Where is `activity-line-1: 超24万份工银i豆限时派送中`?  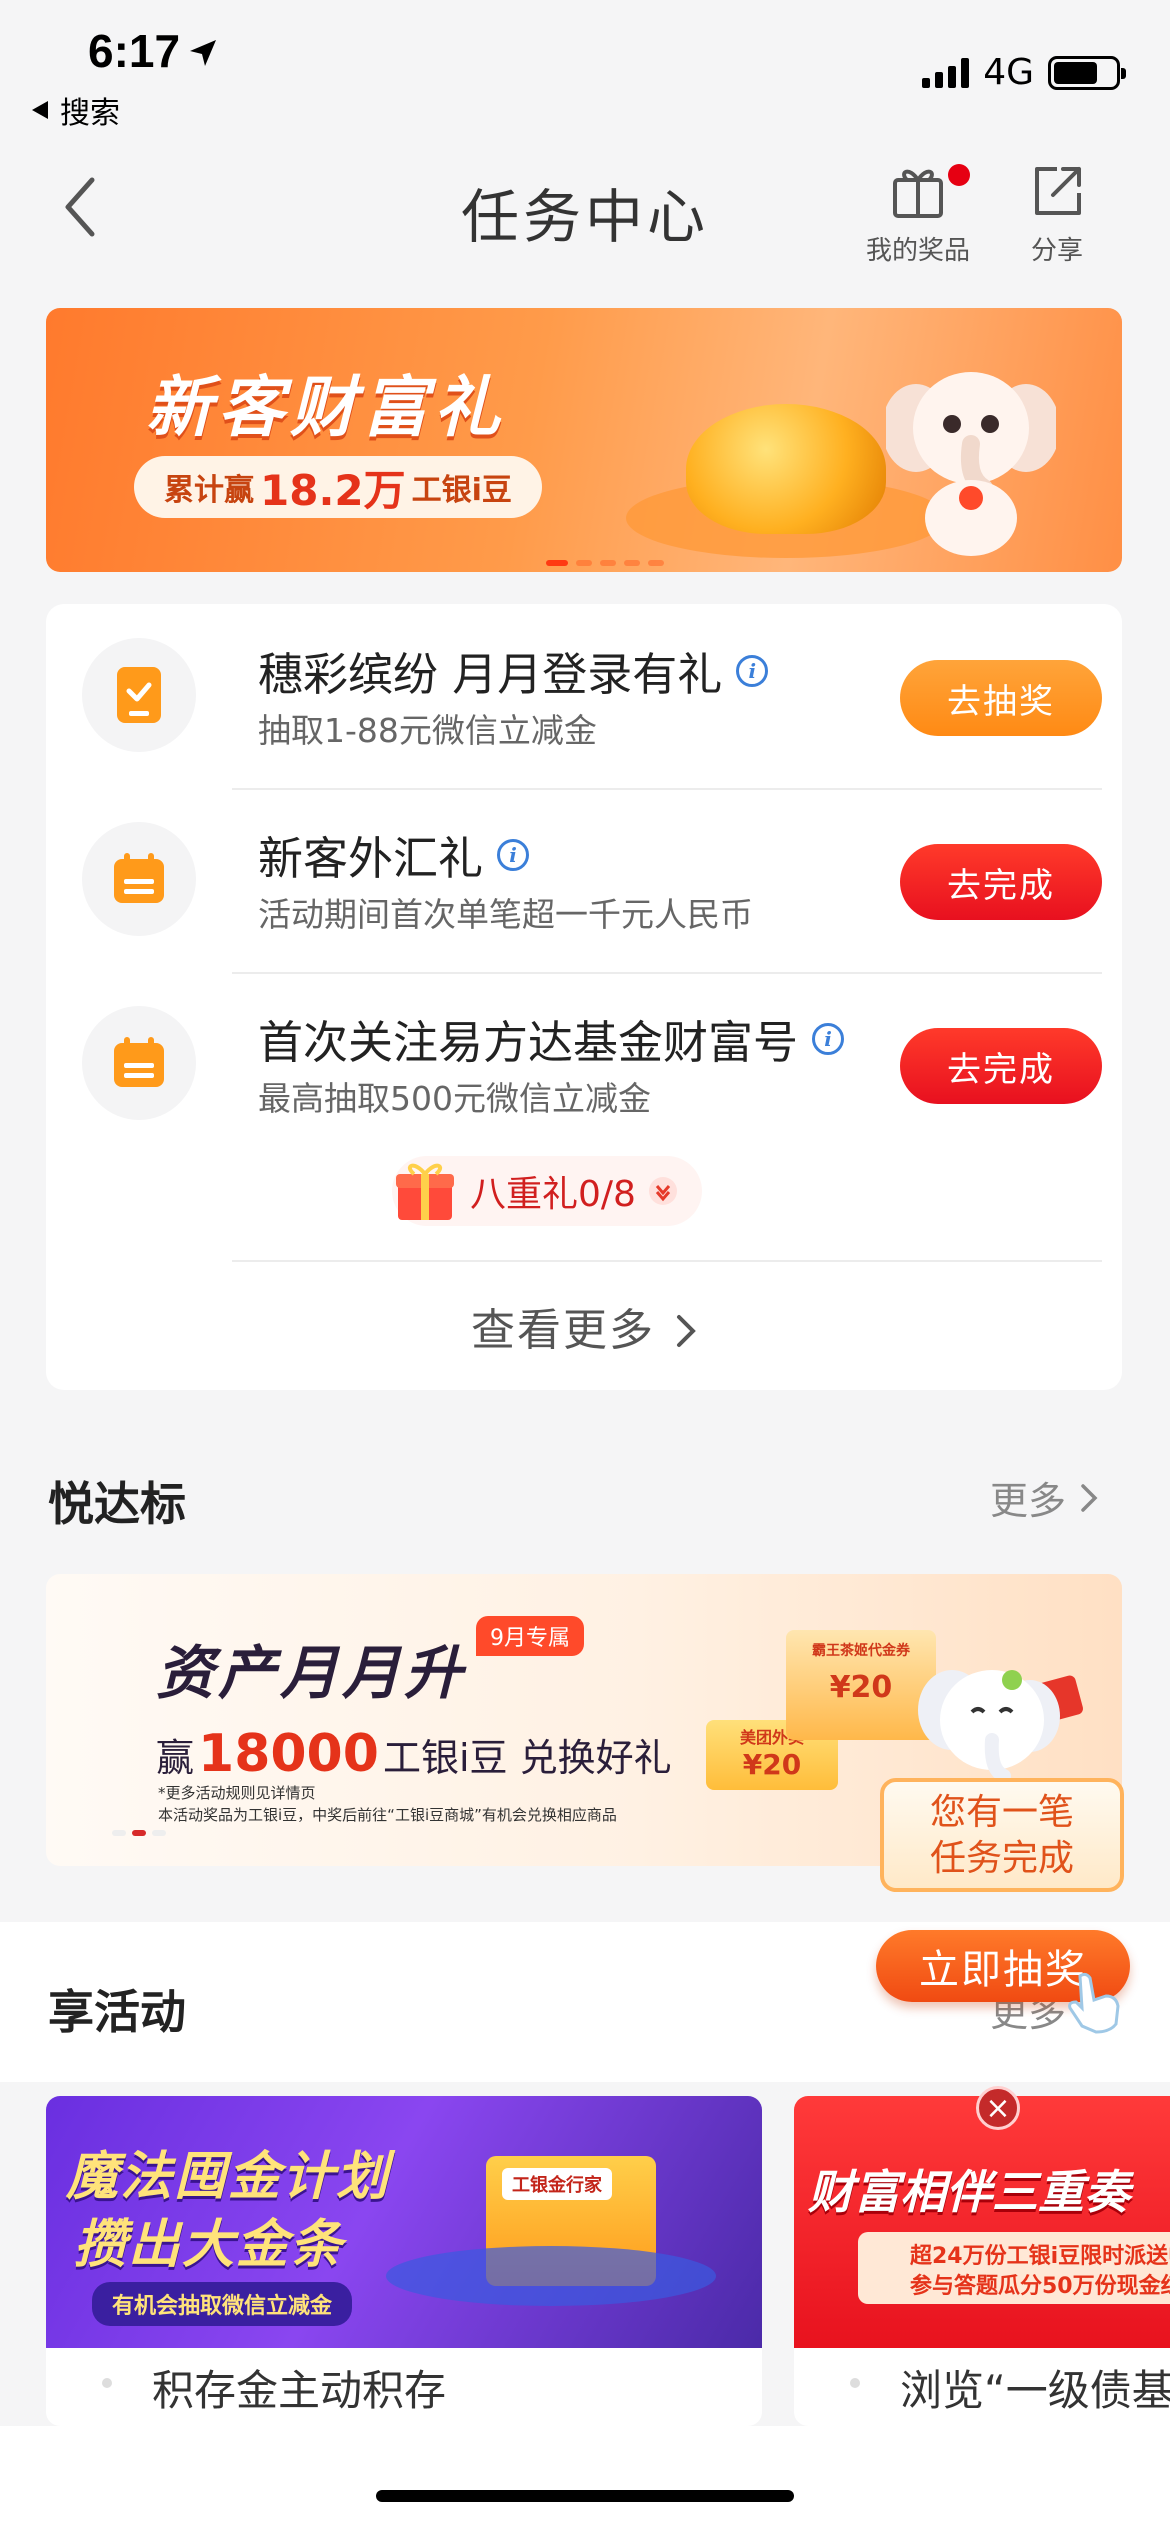 activity-line-1: 超24万份工银i豆限时派送中 is located at coordinates (1040, 2256).